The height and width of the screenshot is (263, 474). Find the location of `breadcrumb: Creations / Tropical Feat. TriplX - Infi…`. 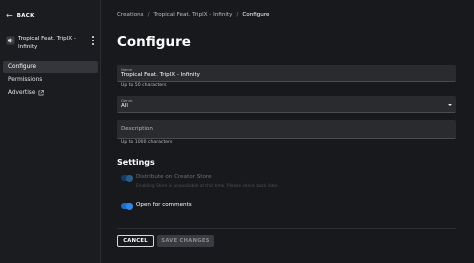

breadcrumb: Creations / Tropical Feat. TriplX - Infi… is located at coordinates (193, 15).